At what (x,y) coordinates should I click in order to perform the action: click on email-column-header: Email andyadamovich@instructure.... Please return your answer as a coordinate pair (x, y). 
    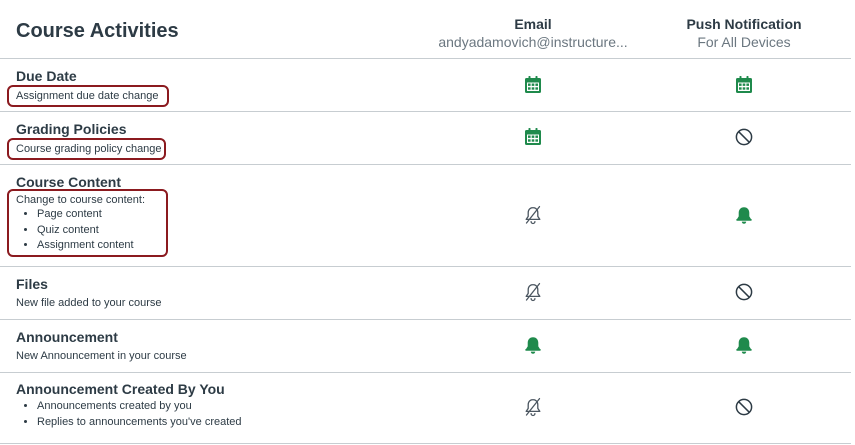
    Looking at the image, I should click on (533, 33).